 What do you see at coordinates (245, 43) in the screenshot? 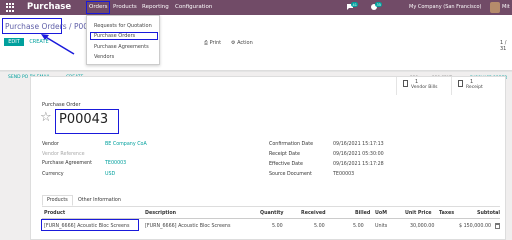
I see `action-label: Action` at bounding box center [245, 43].